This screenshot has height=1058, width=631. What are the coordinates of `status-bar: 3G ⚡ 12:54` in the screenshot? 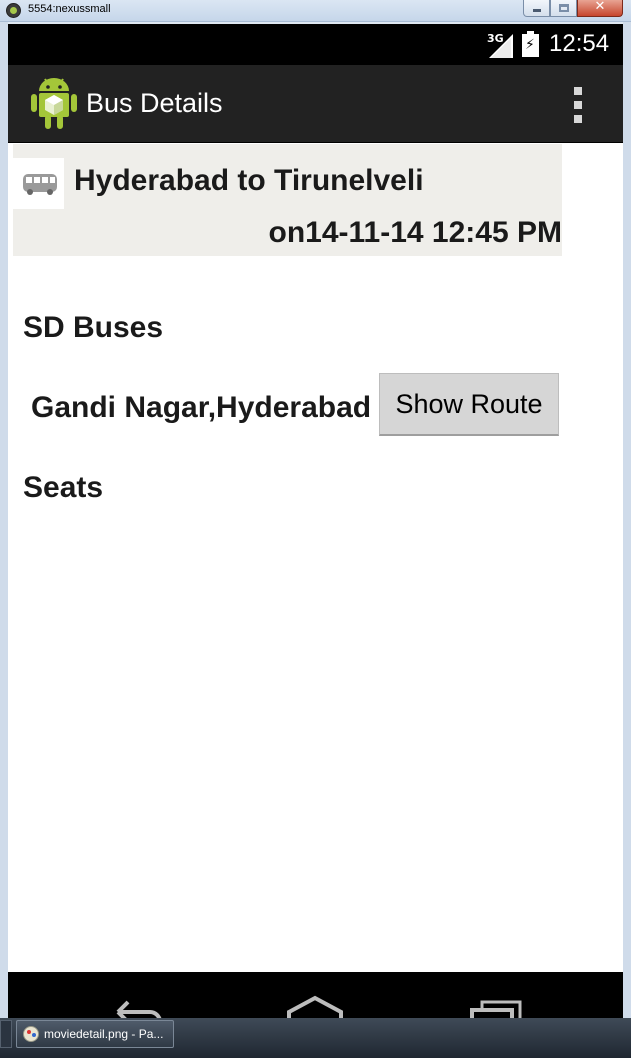 It's located at (315, 44).